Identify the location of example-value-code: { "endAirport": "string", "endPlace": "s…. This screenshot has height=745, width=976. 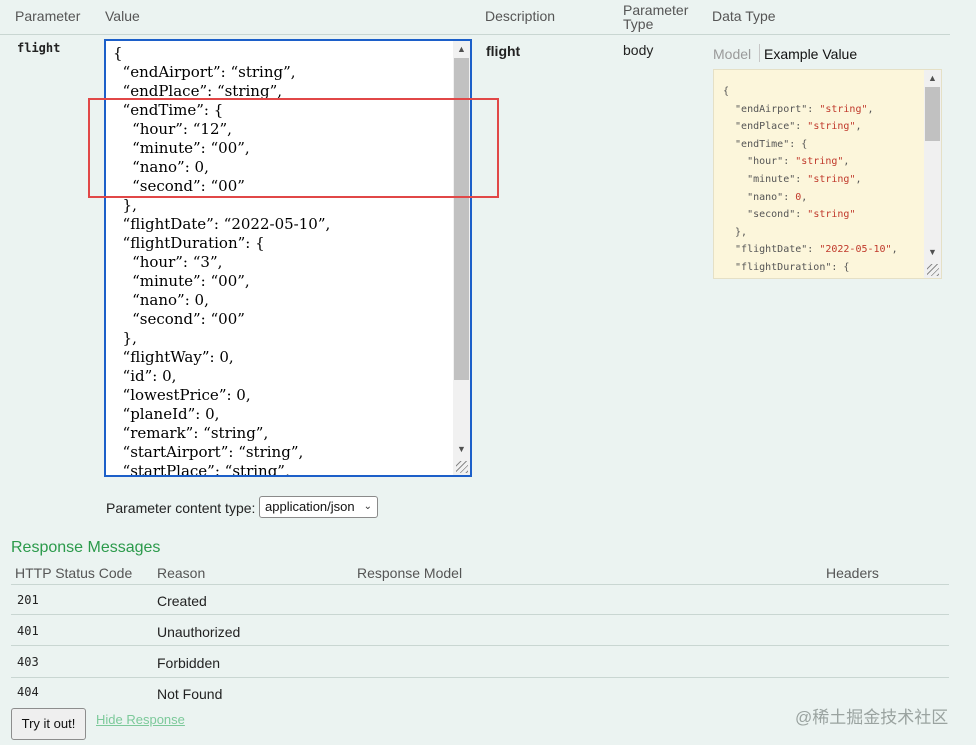
(827, 174).